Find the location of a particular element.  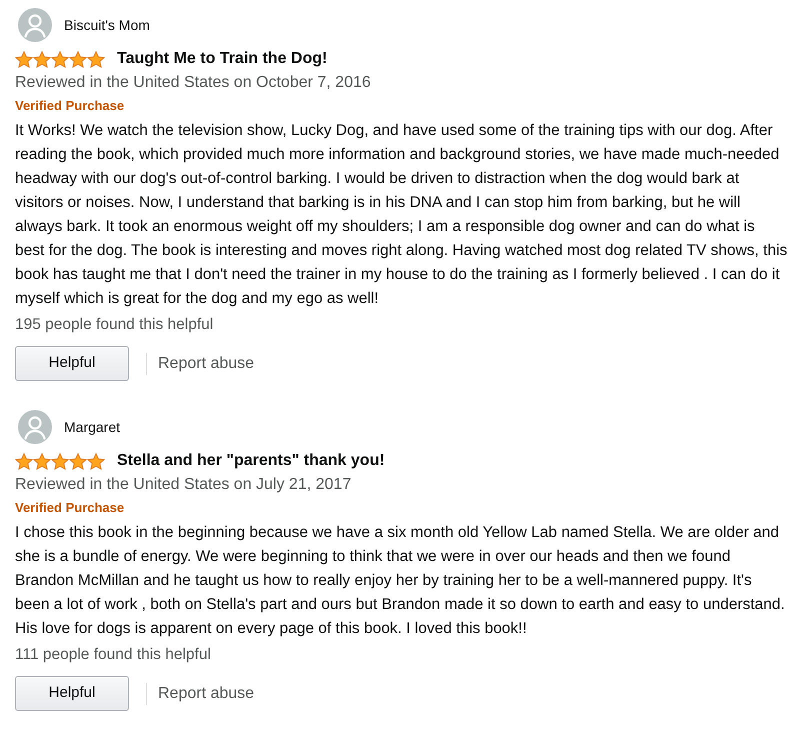

reviewer-name: Biscuit's Mom is located at coordinates (107, 25).